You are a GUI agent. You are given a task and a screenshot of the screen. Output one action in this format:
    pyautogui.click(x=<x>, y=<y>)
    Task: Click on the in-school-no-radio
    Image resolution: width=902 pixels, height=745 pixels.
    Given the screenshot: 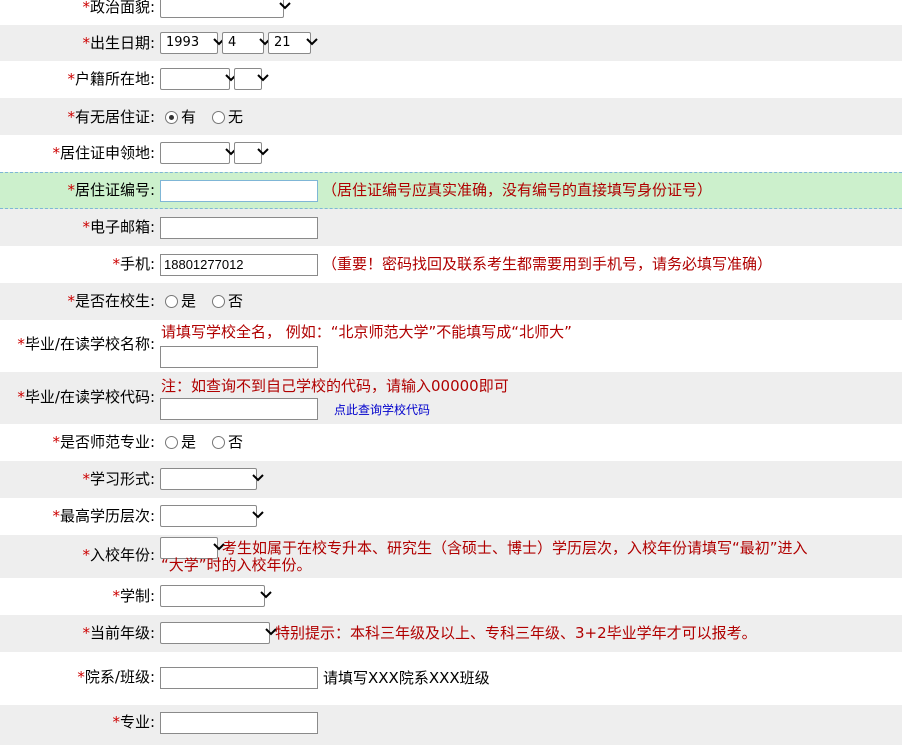 What is the action you would take?
    pyautogui.click(x=218, y=301)
    